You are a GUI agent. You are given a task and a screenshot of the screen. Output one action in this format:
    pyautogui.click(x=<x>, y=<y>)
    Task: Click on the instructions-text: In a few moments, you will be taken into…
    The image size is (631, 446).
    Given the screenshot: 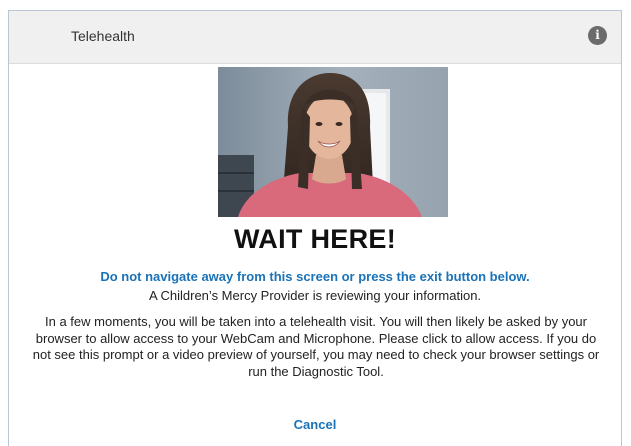 What is the action you would take?
    pyautogui.click(x=316, y=346)
    